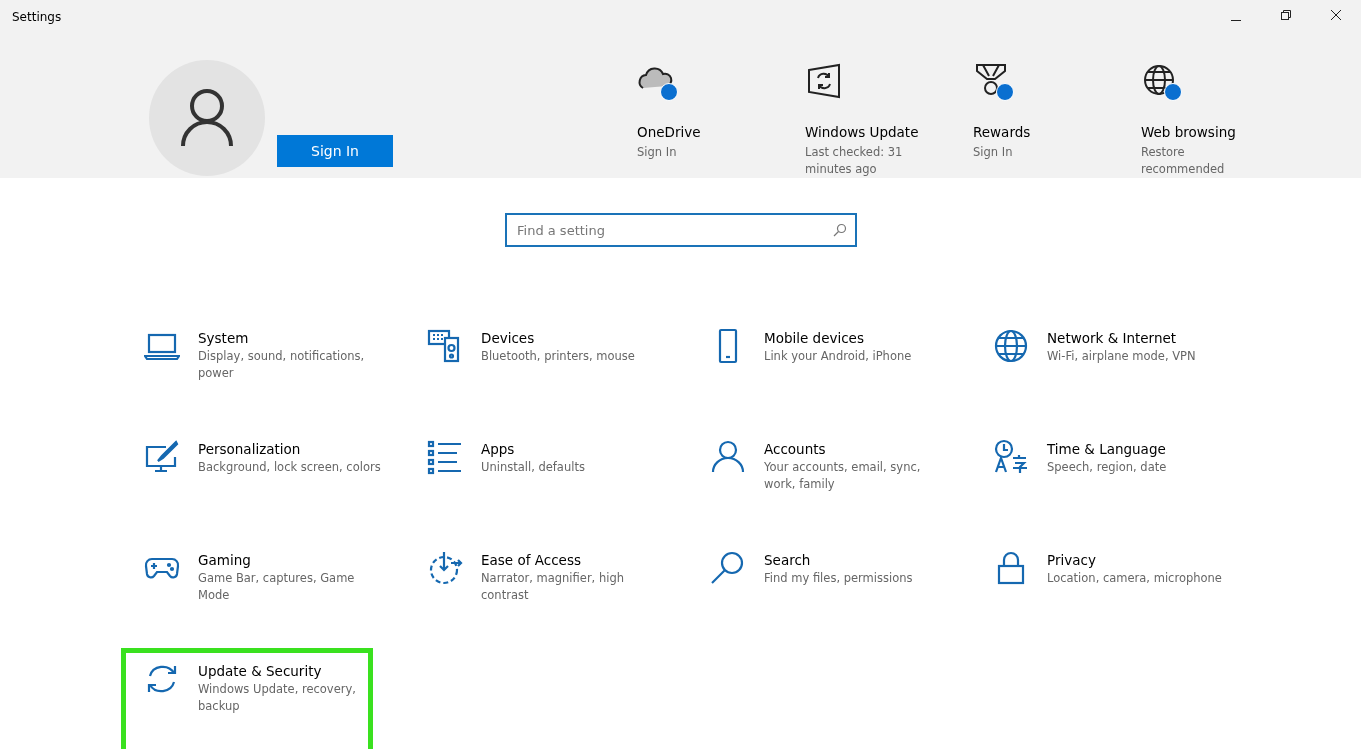 The width and height of the screenshot is (1361, 749). Describe the element at coordinates (1002, 132) in the screenshot. I see `tile-title: Rewards` at that location.